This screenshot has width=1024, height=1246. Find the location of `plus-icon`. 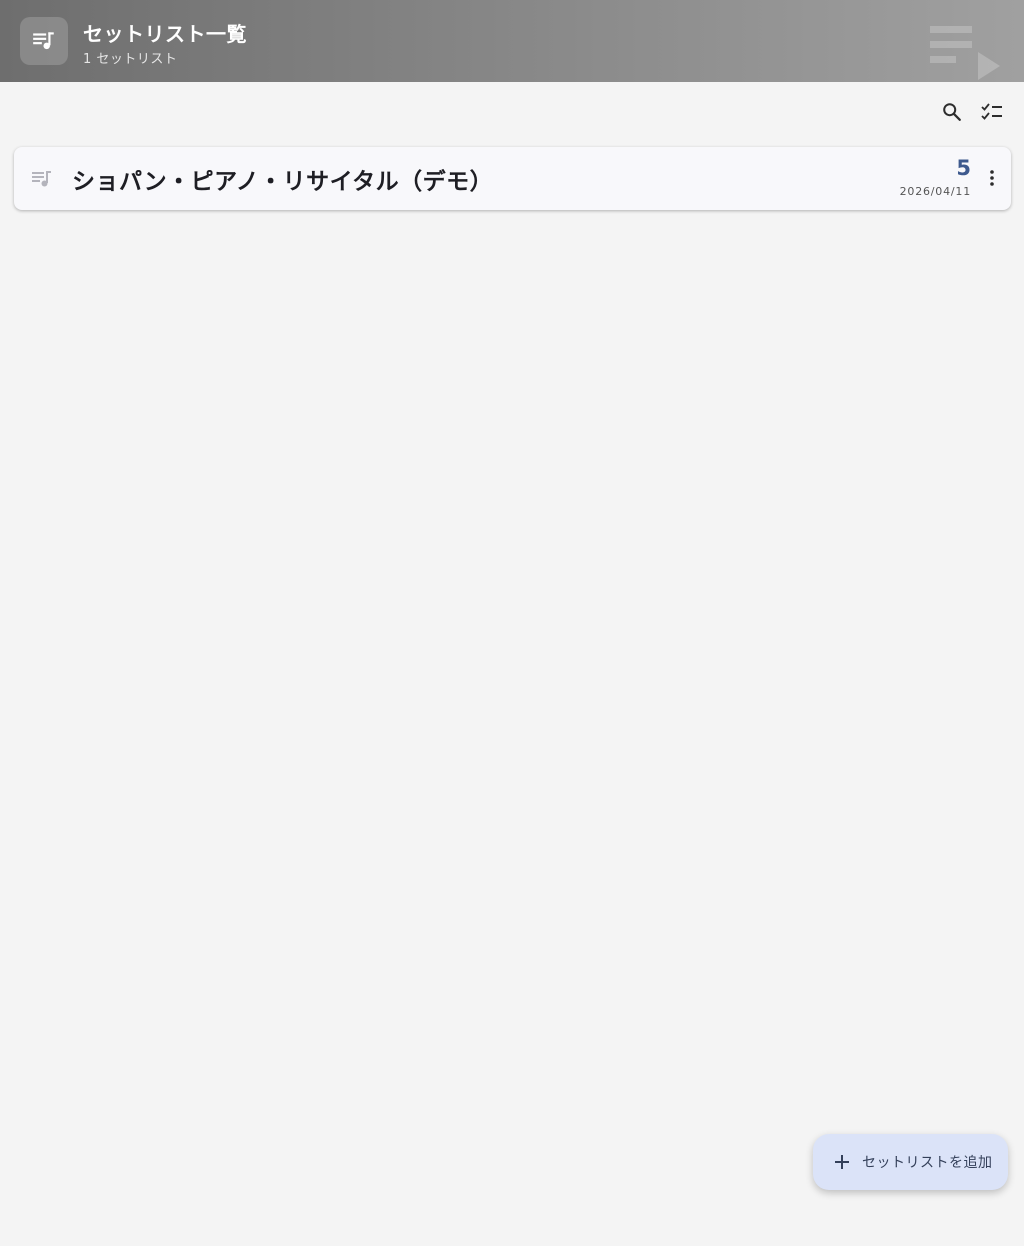

plus-icon is located at coordinates (842, 1162).